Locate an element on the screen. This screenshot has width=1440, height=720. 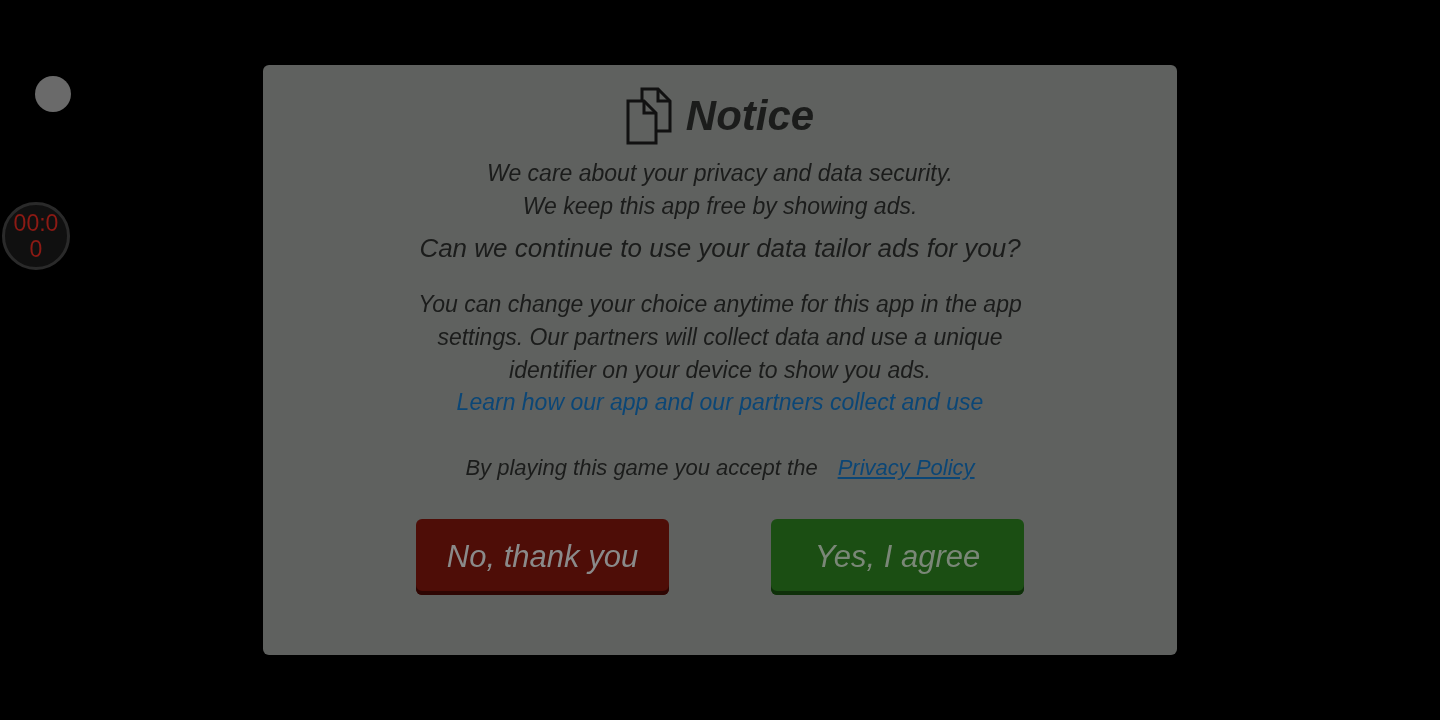
timer-badge: 00:00 is located at coordinates (36, 236).